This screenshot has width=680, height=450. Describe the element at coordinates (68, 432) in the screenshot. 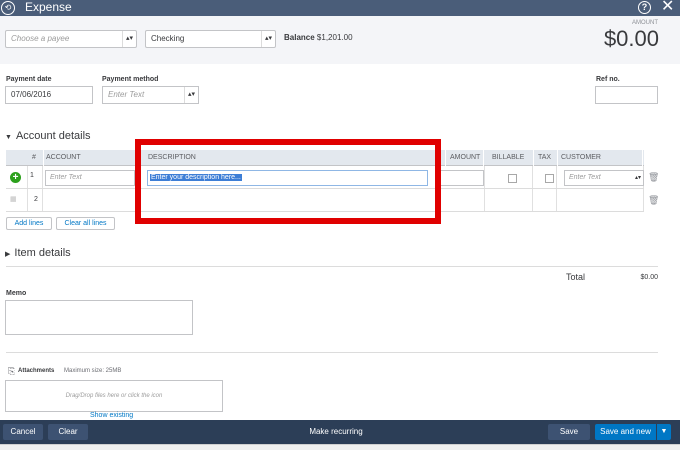

I see `clear-button: Clear` at that location.